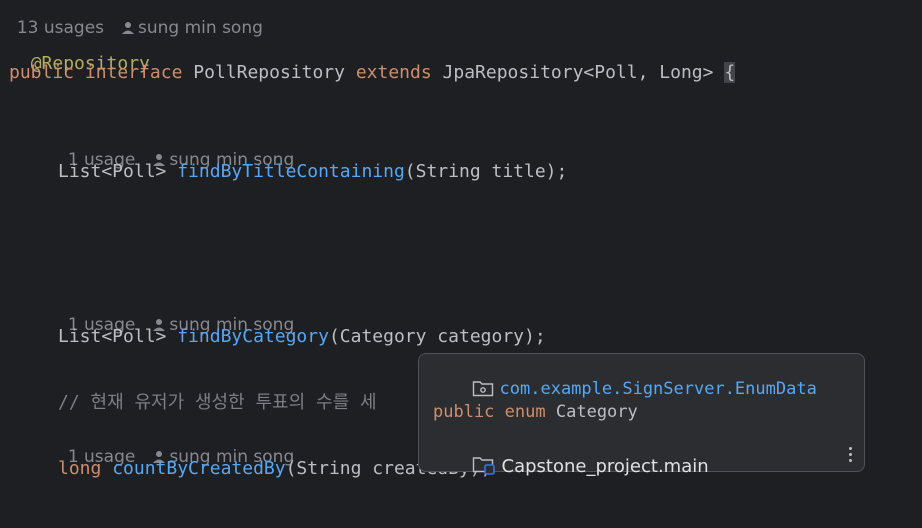 This screenshot has width=922, height=528. What do you see at coordinates (437, 336) in the screenshot?
I see `method-params: (Category category);` at bounding box center [437, 336].